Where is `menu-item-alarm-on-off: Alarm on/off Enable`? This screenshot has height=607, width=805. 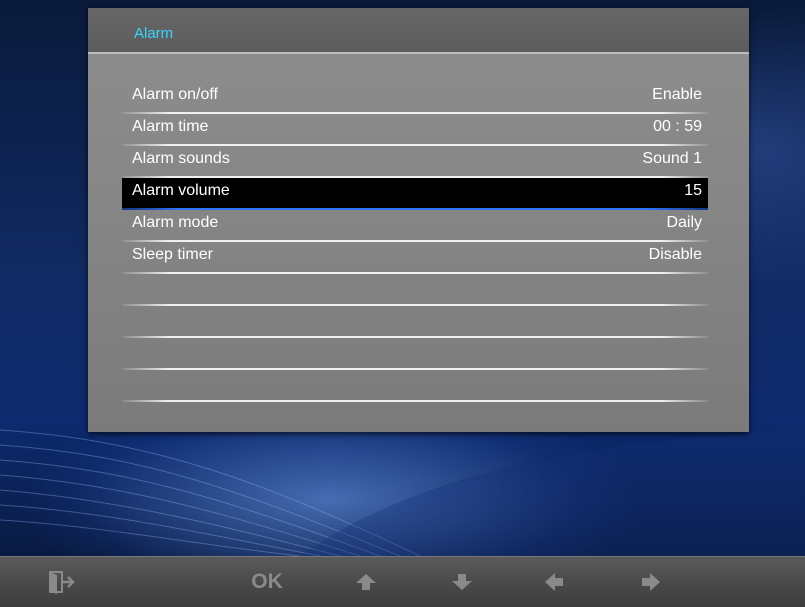 menu-item-alarm-on-off: Alarm on/off Enable is located at coordinates (415, 98).